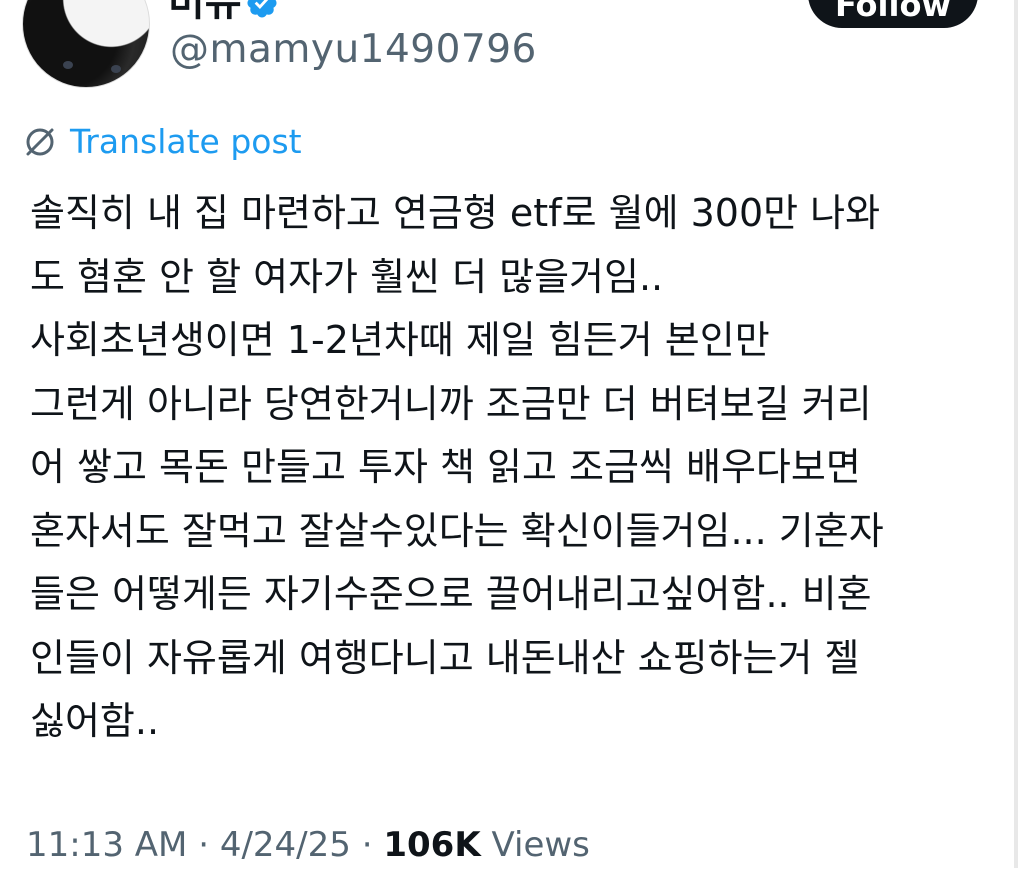  Describe the element at coordinates (285, 845) in the screenshot. I see `post-date: 4/24/25` at that location.